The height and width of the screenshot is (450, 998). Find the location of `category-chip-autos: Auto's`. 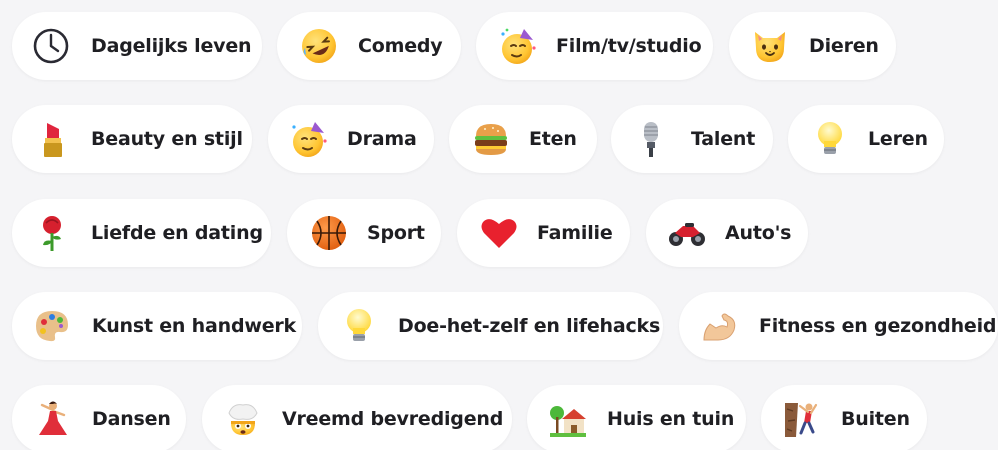

category-chip-autos: Auto's is located at coordinates (727, 233).